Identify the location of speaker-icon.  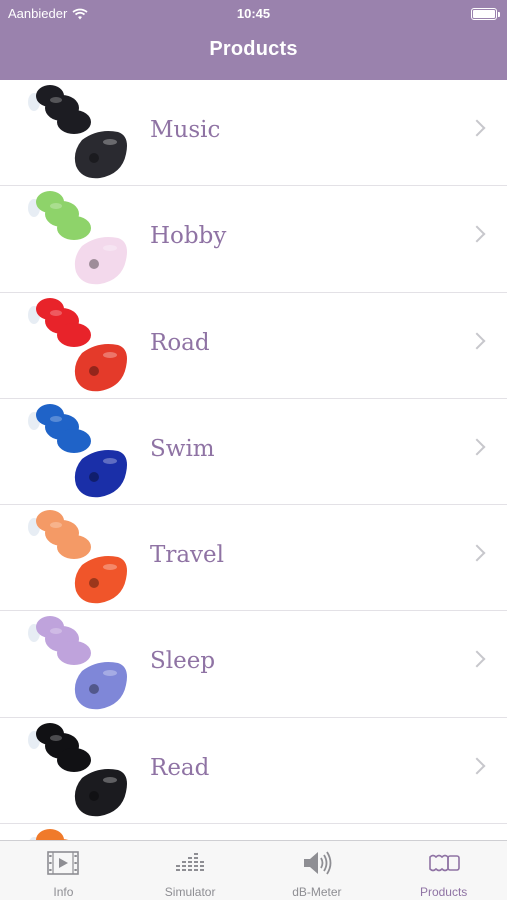
(317, 863).